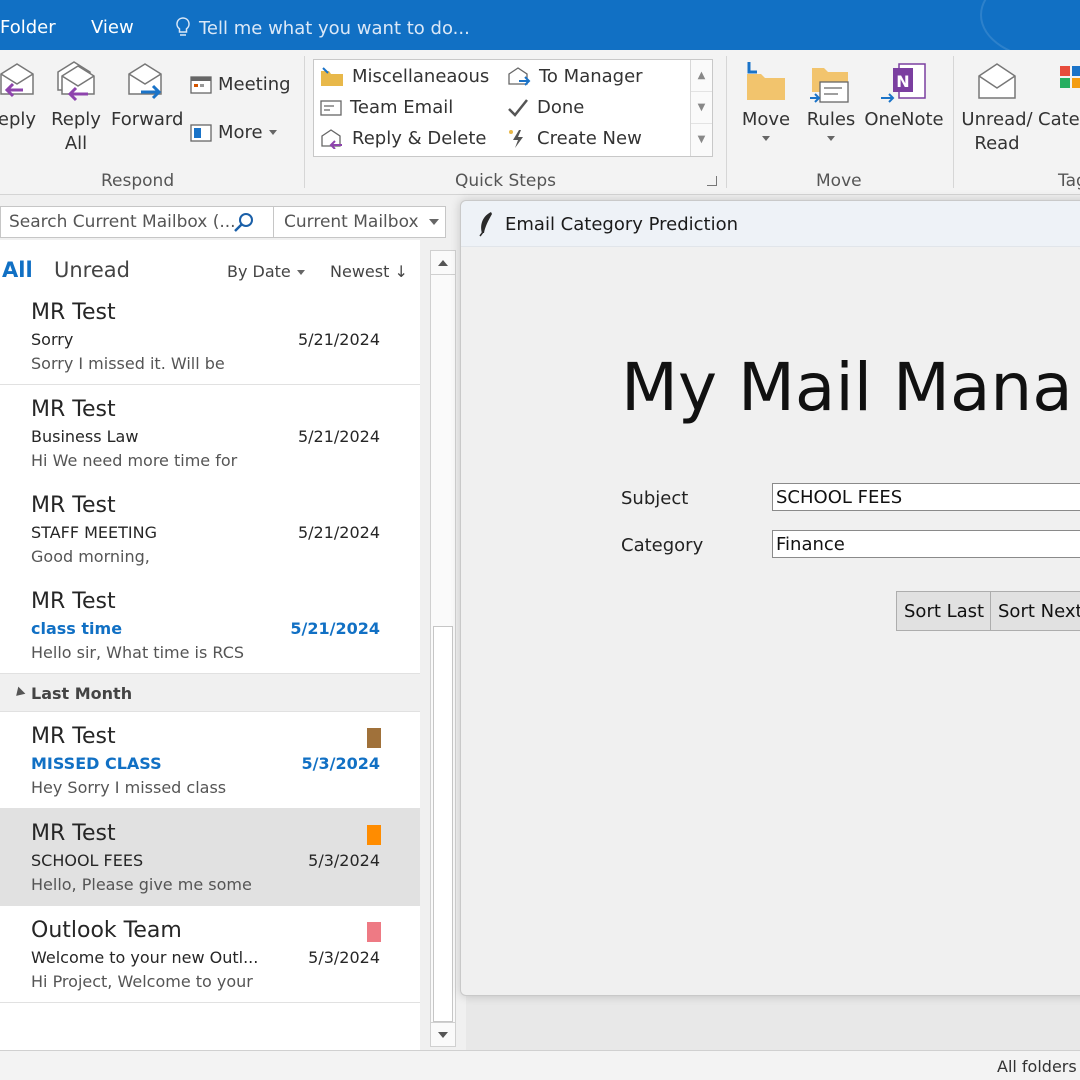  I want to click on category-field, so click(926, 544).